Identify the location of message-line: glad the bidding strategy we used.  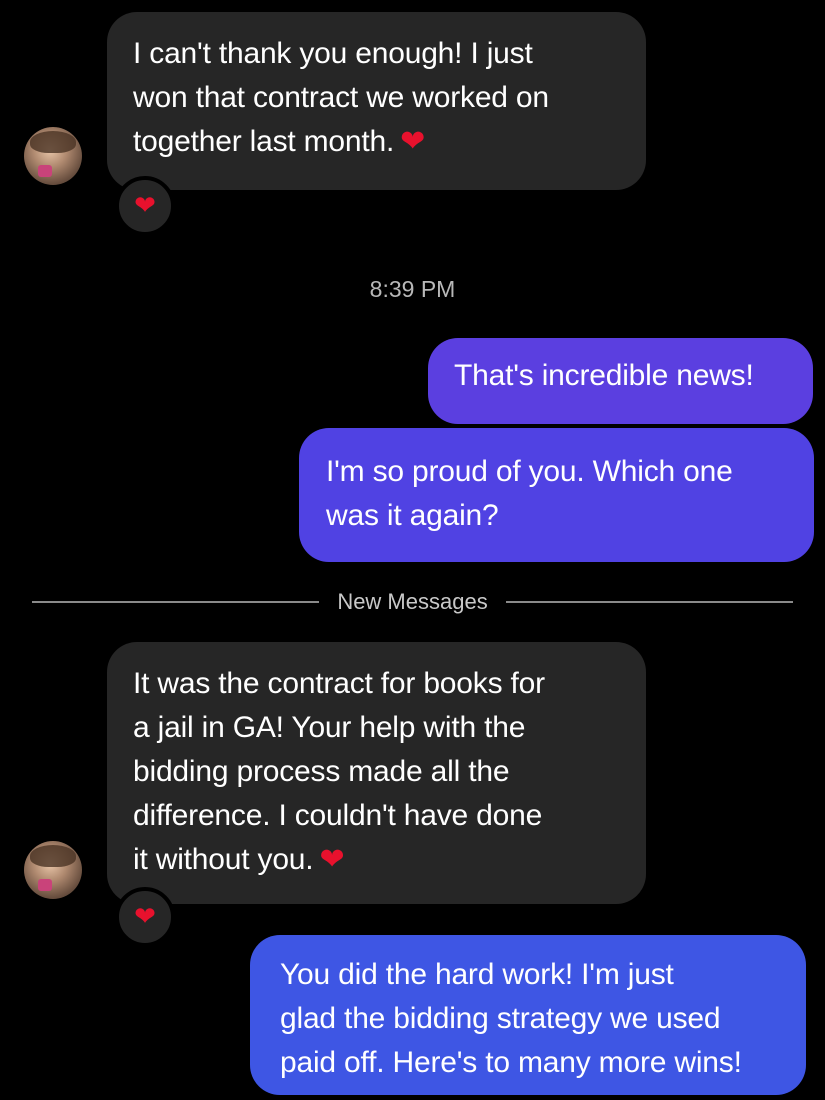
(500, 1018).